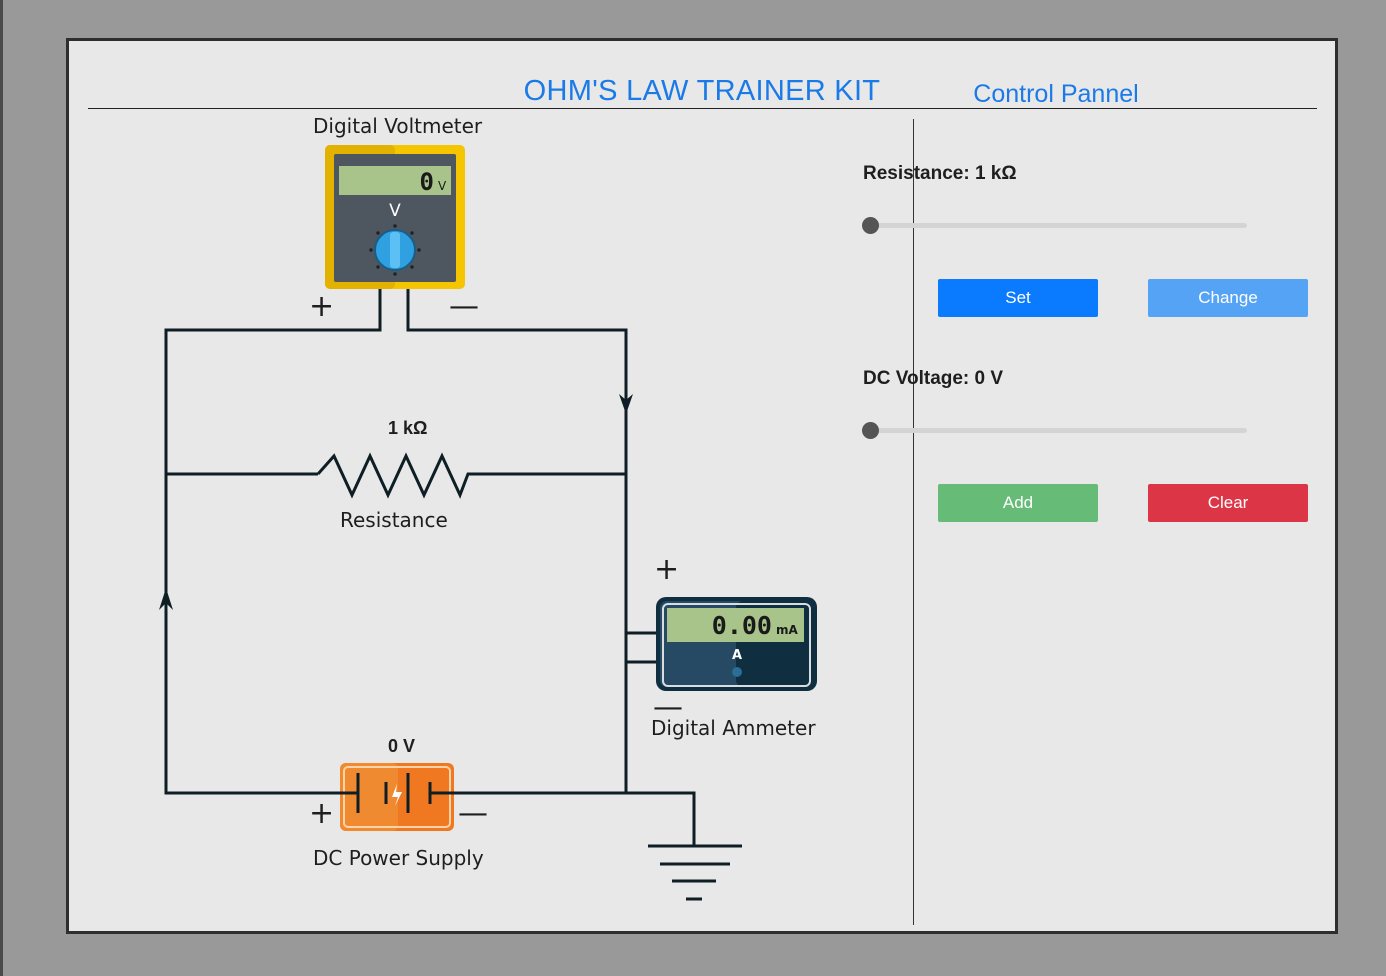 This screenshot has width=1386, height=976. What do you see at coordinates (787, 630) in the screenshot?
I see `ammeter-unit: mA` at bounding box center [787, 630].